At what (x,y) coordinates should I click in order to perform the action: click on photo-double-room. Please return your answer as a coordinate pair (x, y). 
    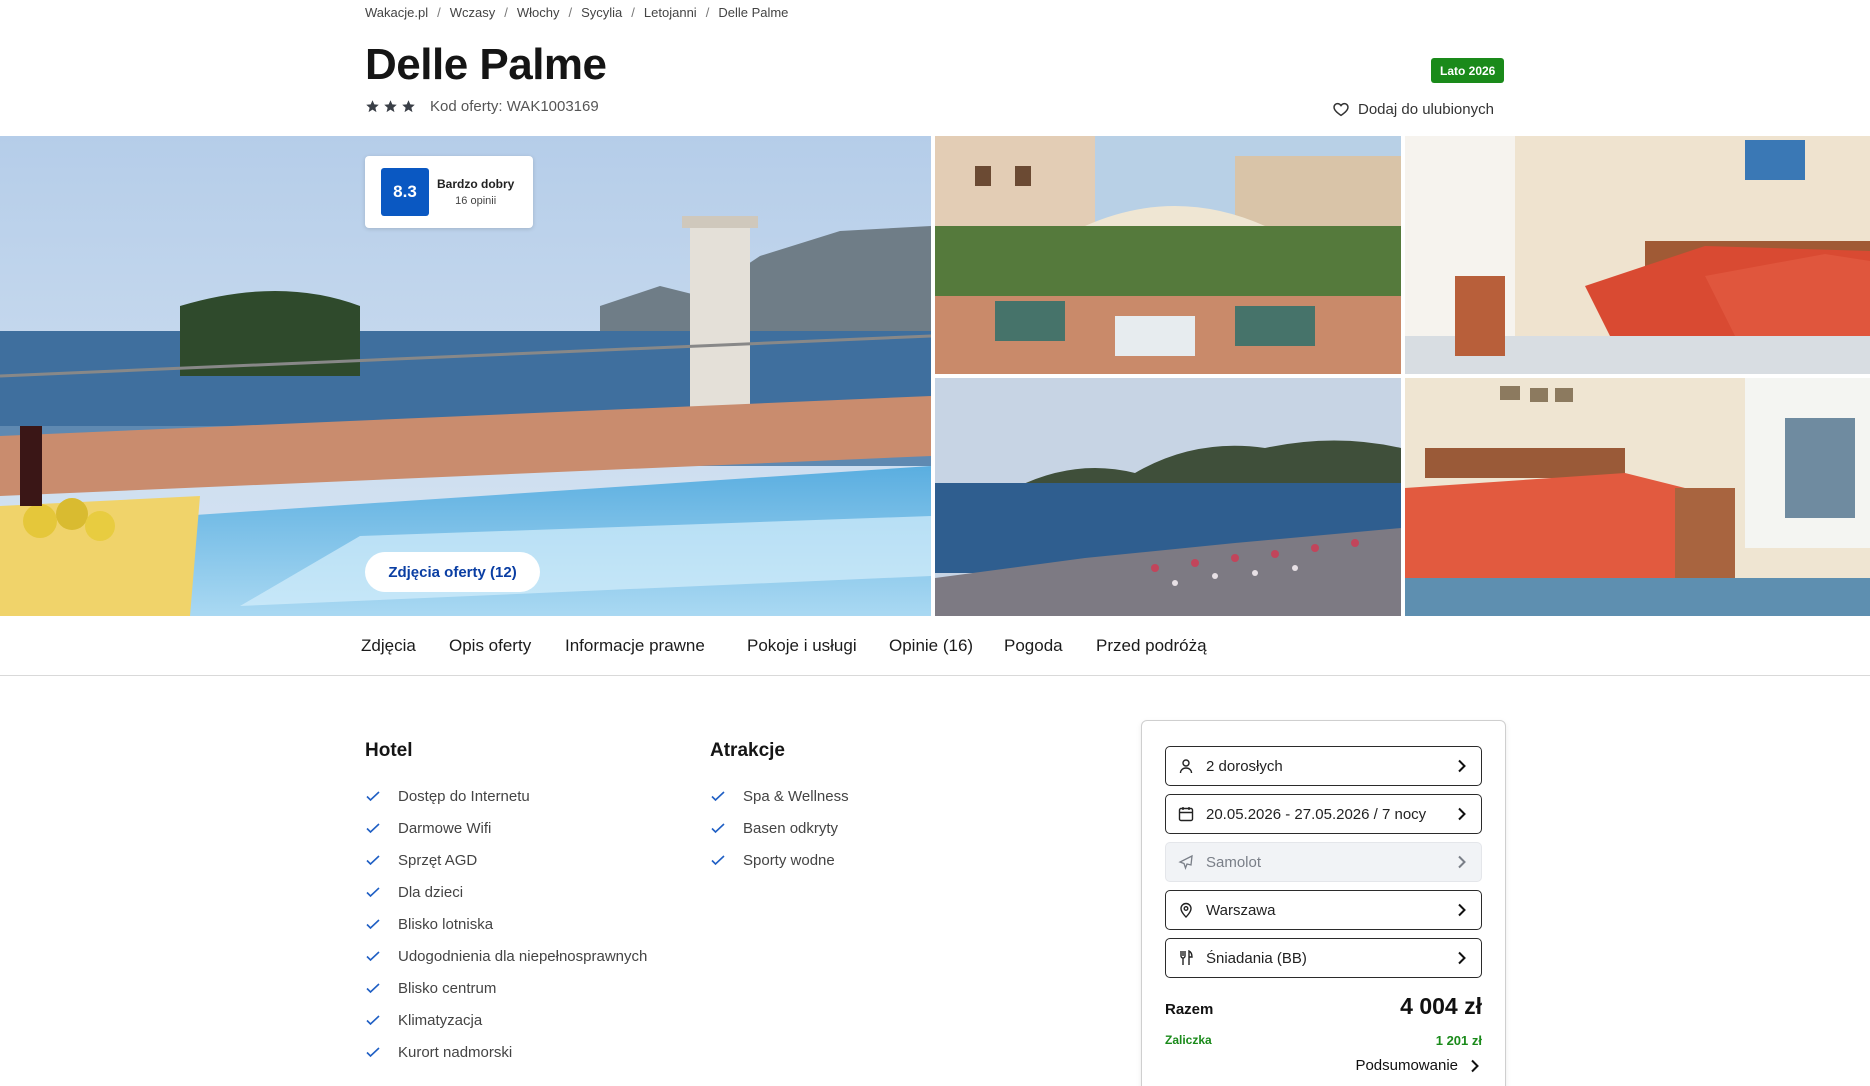
    Looking at the image, I should click on (1637, 497).